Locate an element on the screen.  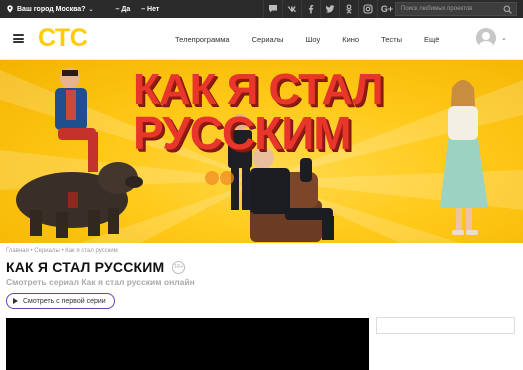
nav-tests: Тесты is located at coordinates (391, 39).